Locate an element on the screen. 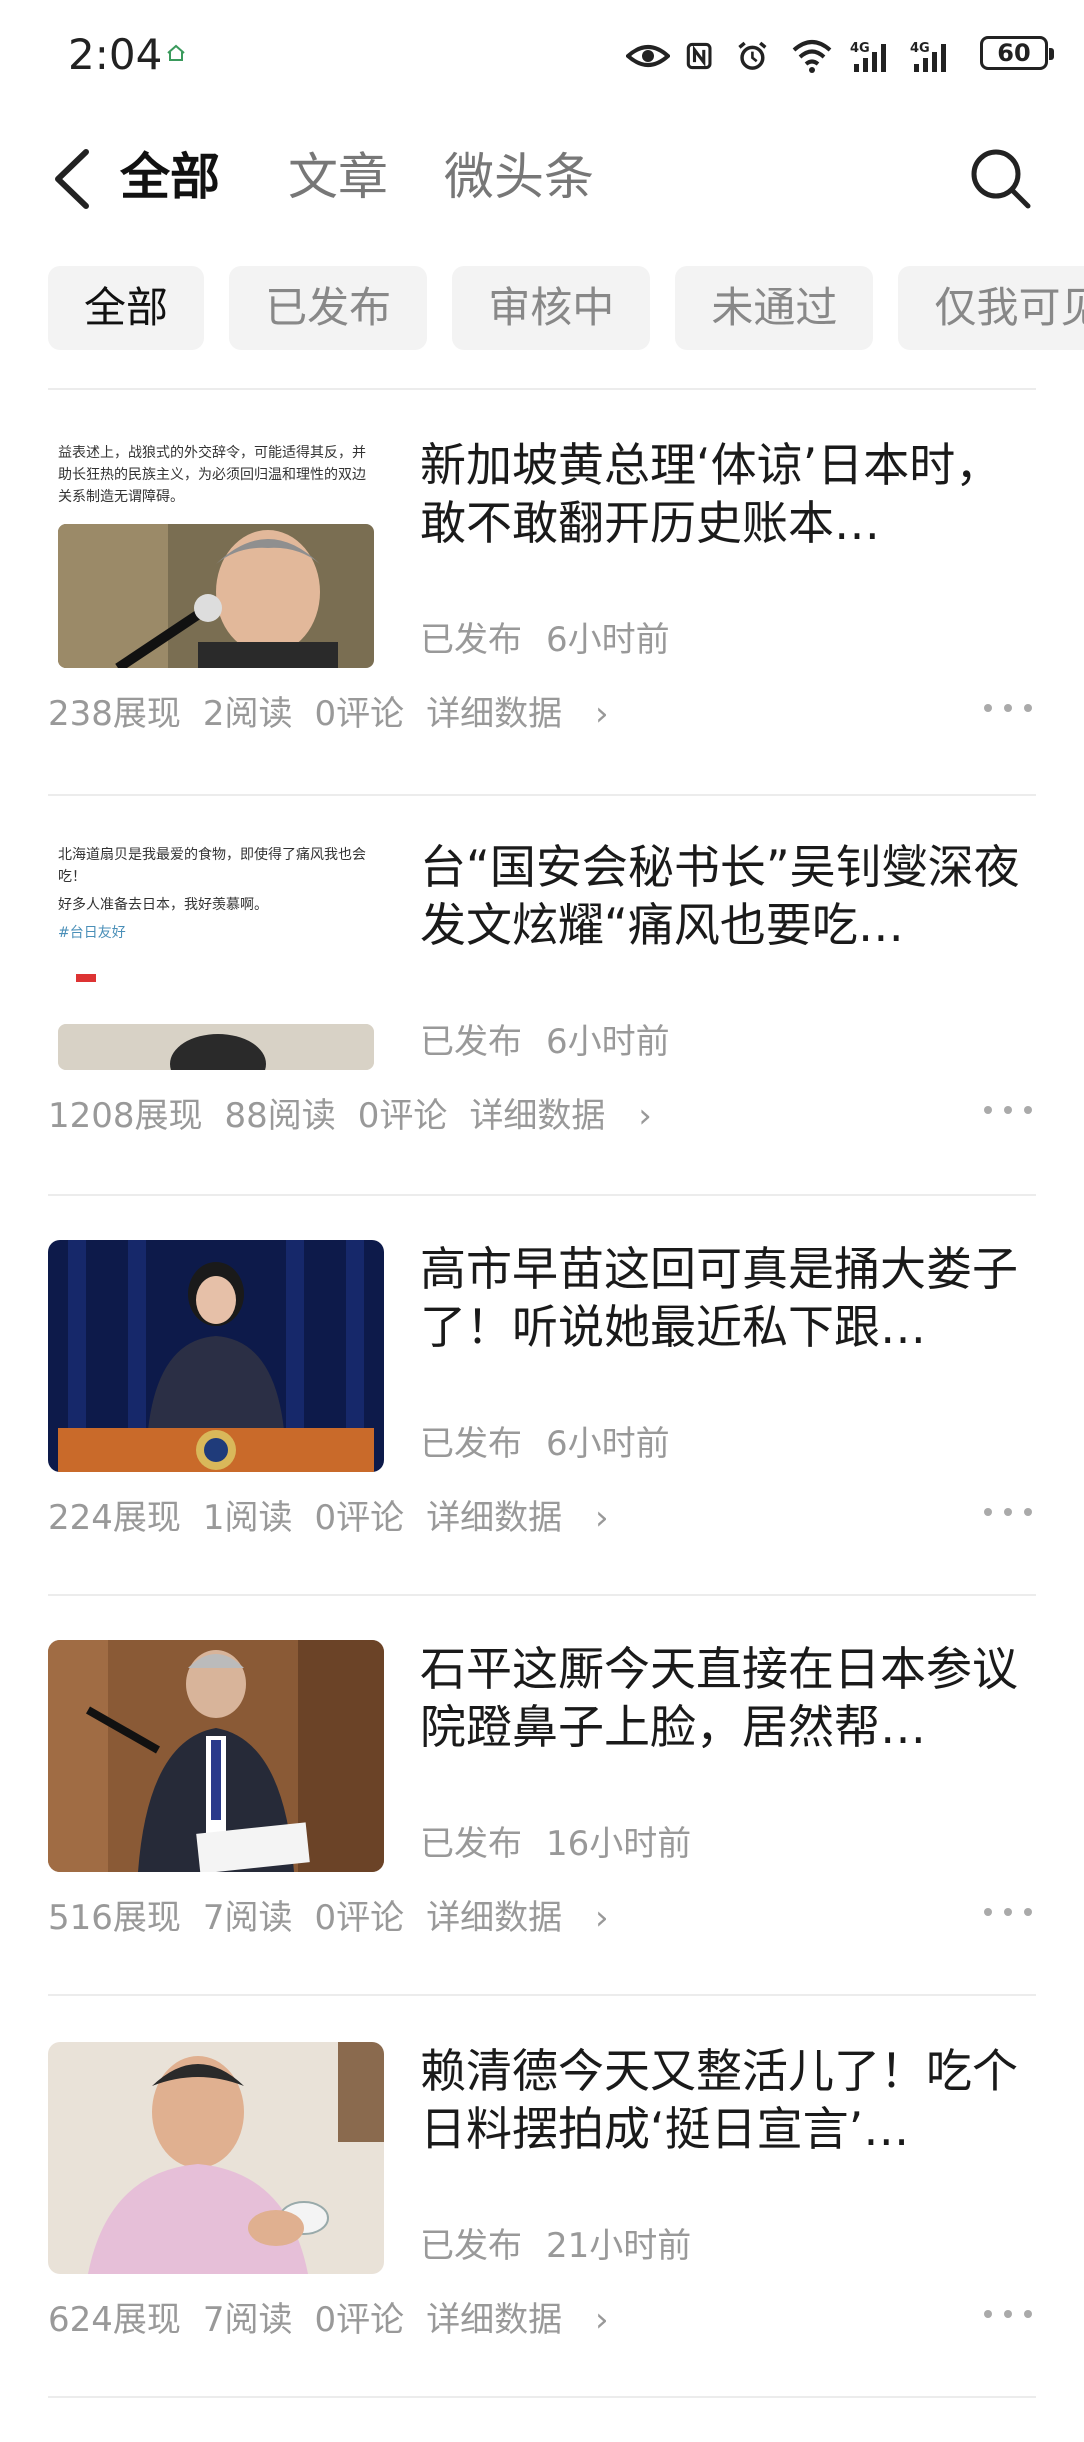 Image resolution: width=1084 pixels, height=2442 pixels. article-status: 已发布 21小时前 is located at coordinates (567, 2242).